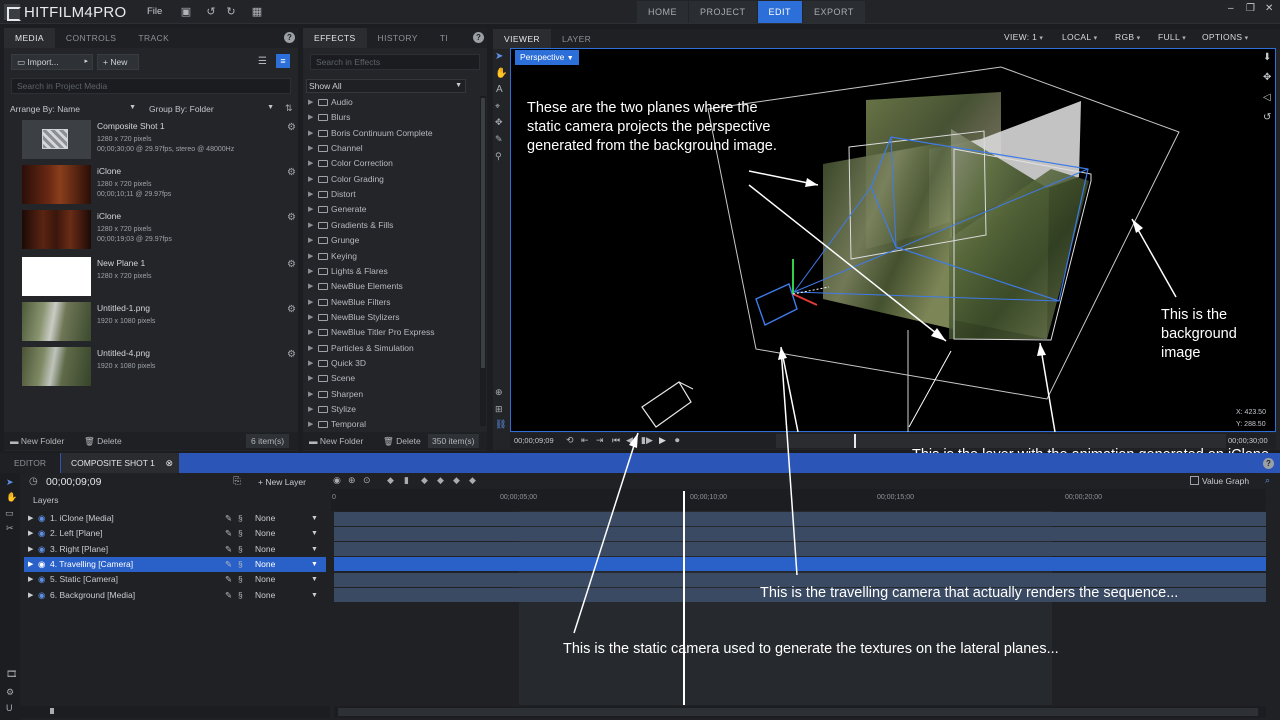 The image size is (1280, 720). I want to click on settings-icon: ⚙, so click(10, 692).